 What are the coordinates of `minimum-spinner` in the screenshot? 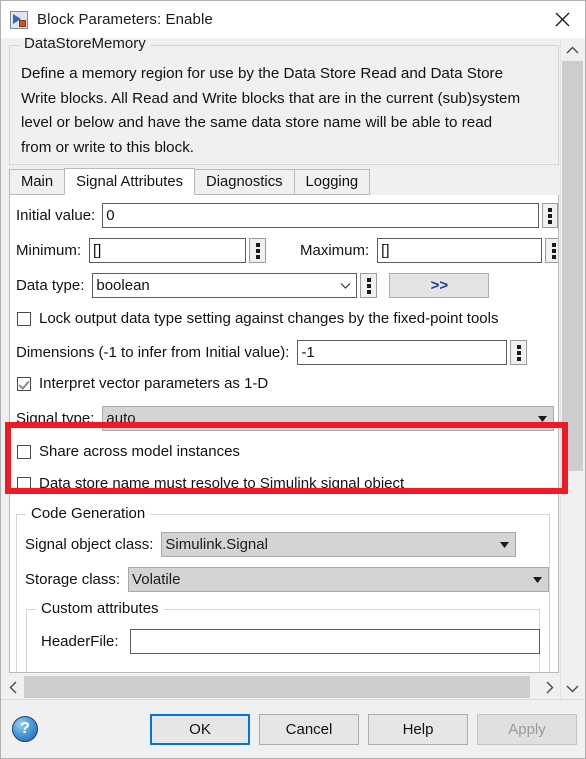 It's located at (258, 250).